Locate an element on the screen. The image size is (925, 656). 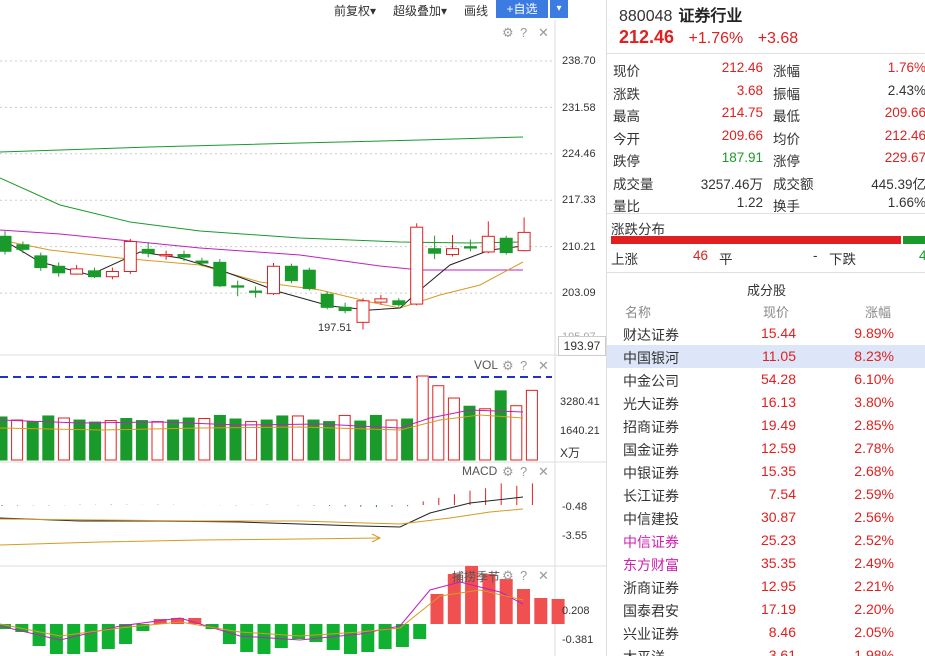
price-tick: 231.58 is located at coordinates (579, 108).